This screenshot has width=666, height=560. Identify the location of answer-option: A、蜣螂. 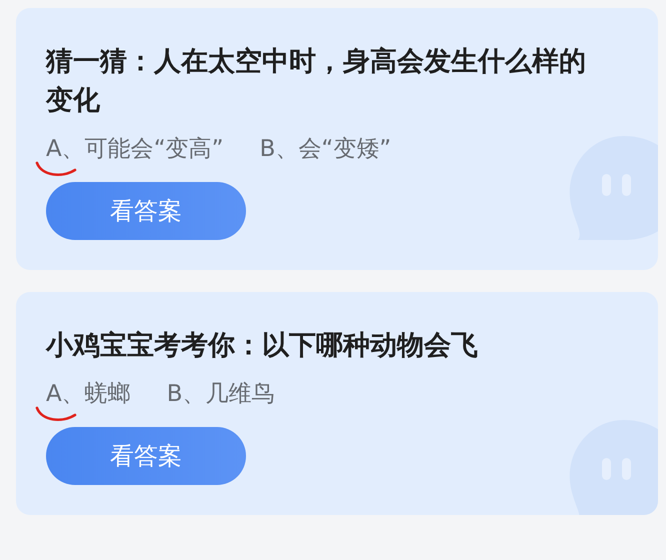
(88, 394).